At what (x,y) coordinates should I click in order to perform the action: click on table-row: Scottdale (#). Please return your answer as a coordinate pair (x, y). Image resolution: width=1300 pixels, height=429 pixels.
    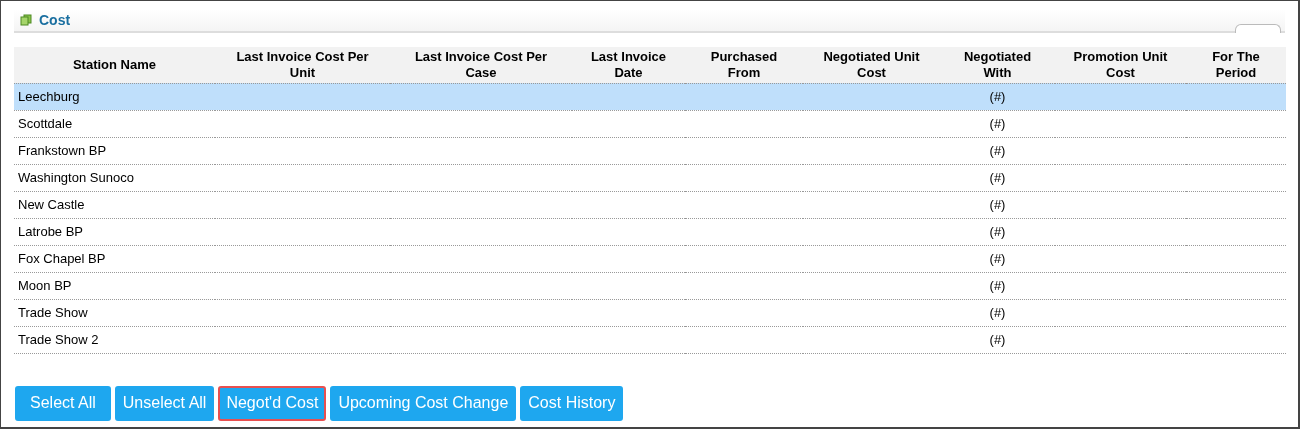
    Looking at the image, I should click on (650, 123).